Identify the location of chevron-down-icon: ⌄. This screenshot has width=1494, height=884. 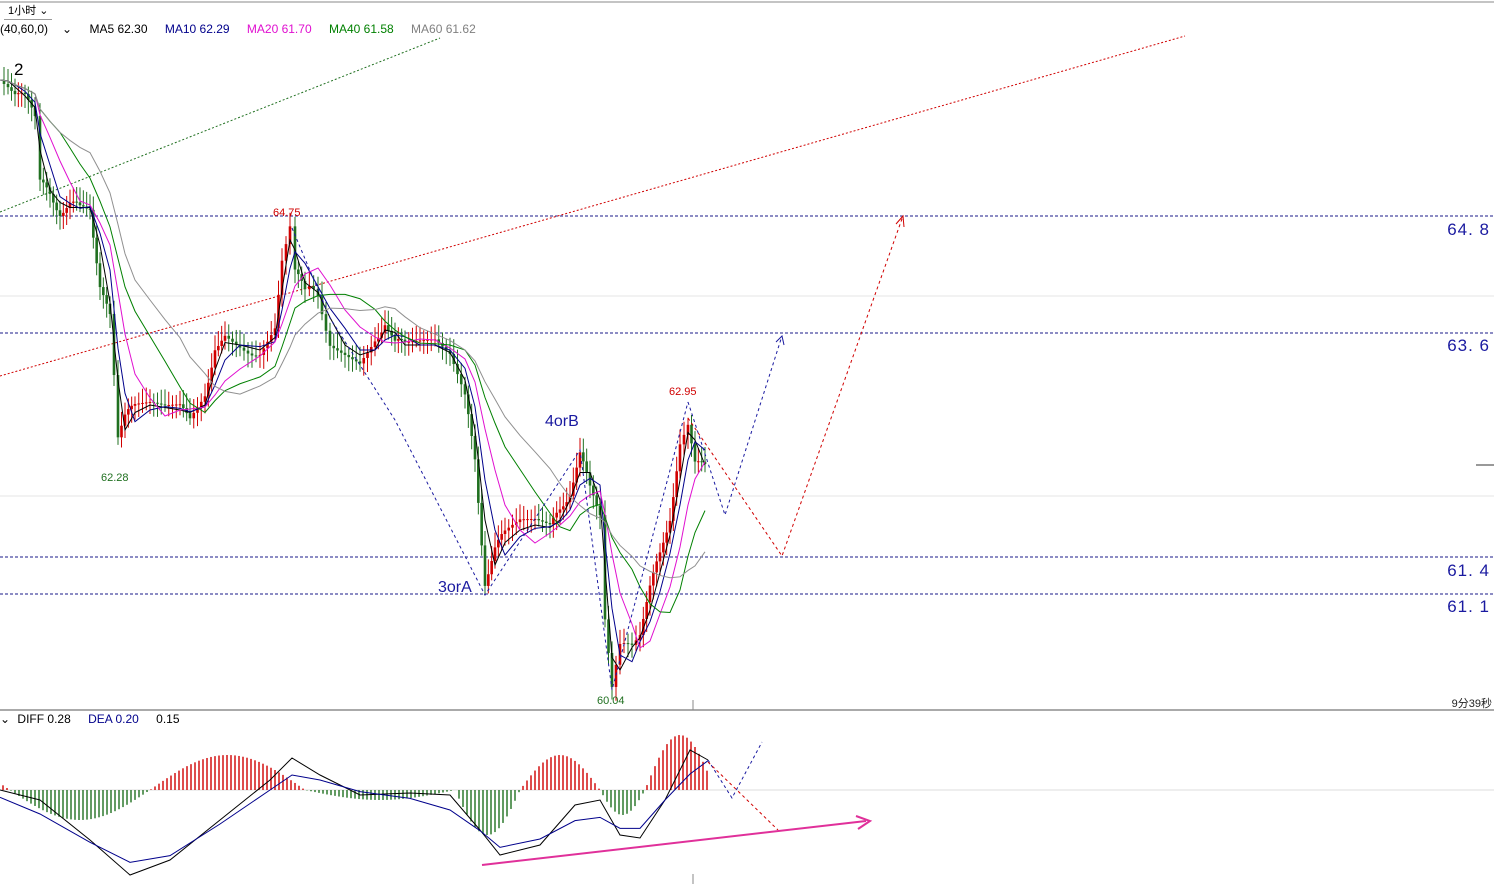
(44, 11).